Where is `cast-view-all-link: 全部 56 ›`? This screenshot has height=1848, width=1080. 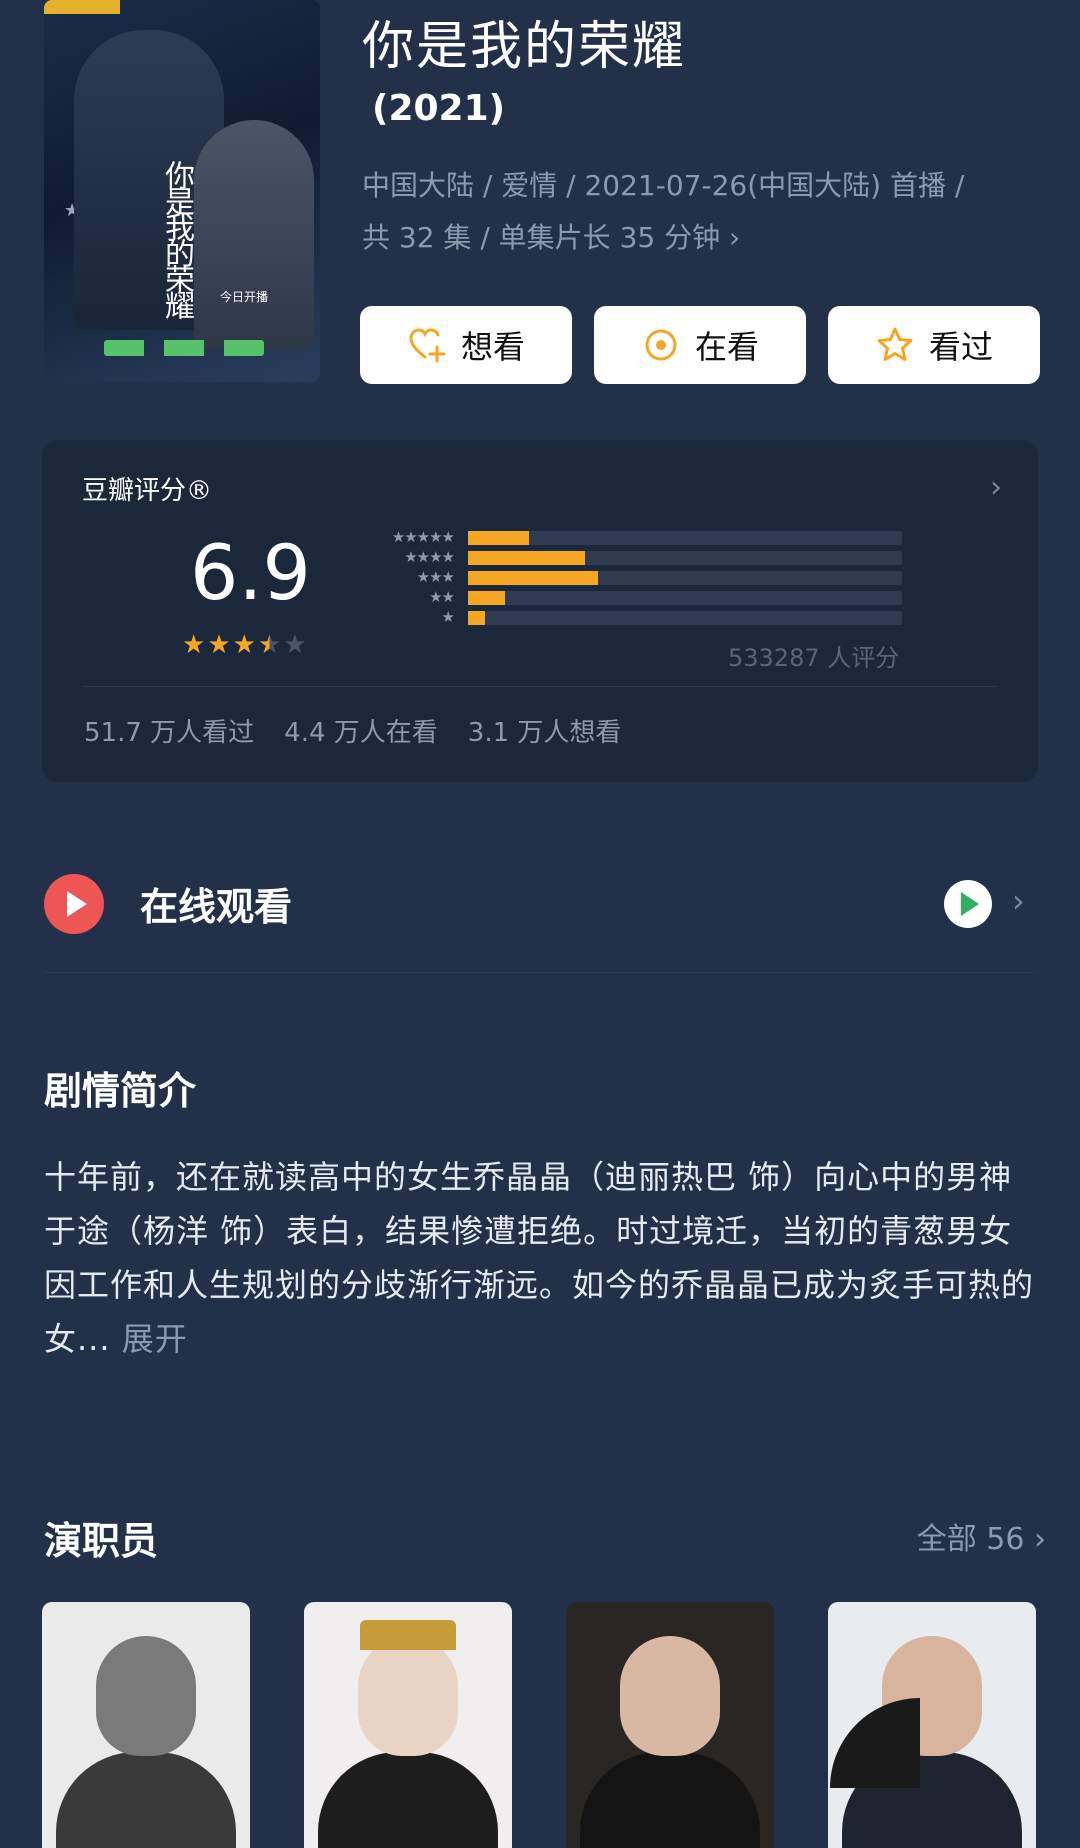
cast-view-all-link: 全部 56 › is located at coordinates (981, 1536).